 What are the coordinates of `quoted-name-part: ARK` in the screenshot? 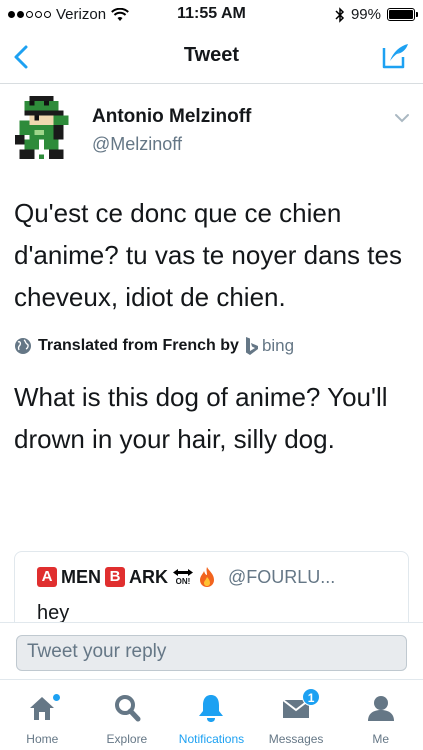 It's located at (148, 576).